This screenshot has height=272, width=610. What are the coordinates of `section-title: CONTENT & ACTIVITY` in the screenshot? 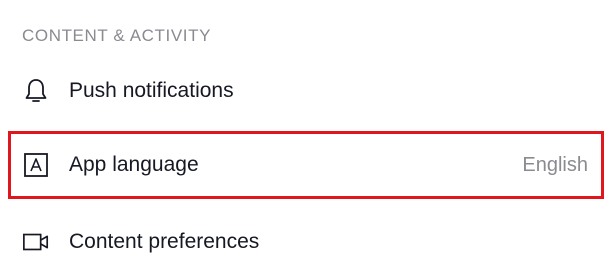 It's located at (117, 35).